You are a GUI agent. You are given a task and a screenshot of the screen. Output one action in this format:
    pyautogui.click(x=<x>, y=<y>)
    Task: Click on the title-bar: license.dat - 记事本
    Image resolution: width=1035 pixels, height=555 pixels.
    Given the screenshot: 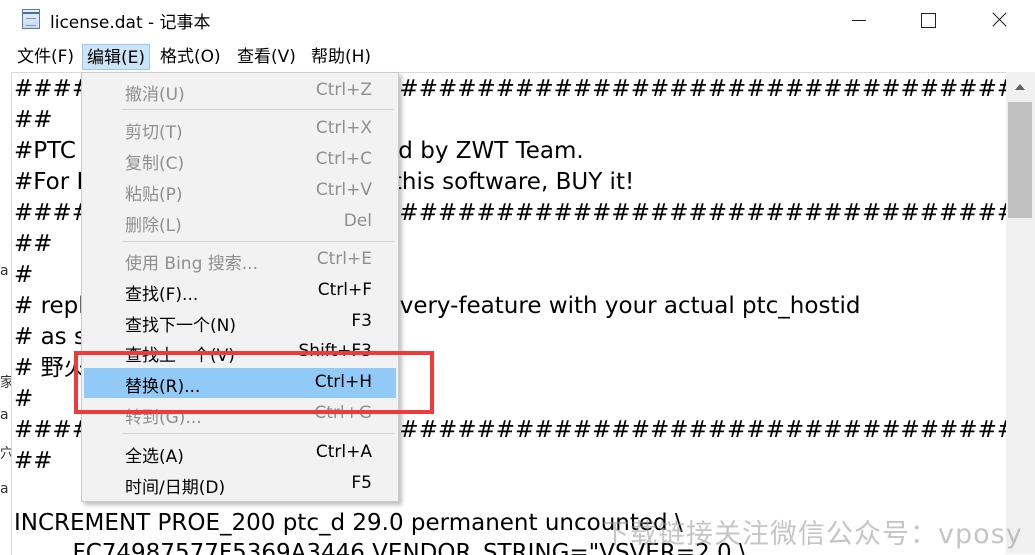 What is the action you would take?
    pyautogui.click(x=517, y=20)
    